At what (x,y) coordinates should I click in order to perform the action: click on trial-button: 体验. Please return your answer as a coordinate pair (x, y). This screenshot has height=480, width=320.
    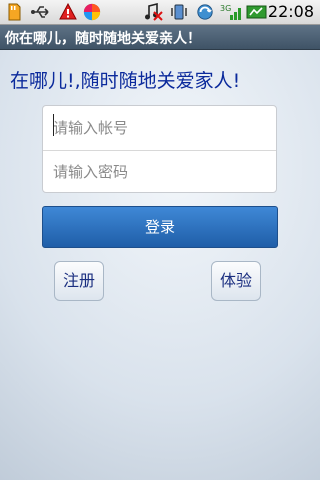
    Looking at the image, I should click on (236, 281).